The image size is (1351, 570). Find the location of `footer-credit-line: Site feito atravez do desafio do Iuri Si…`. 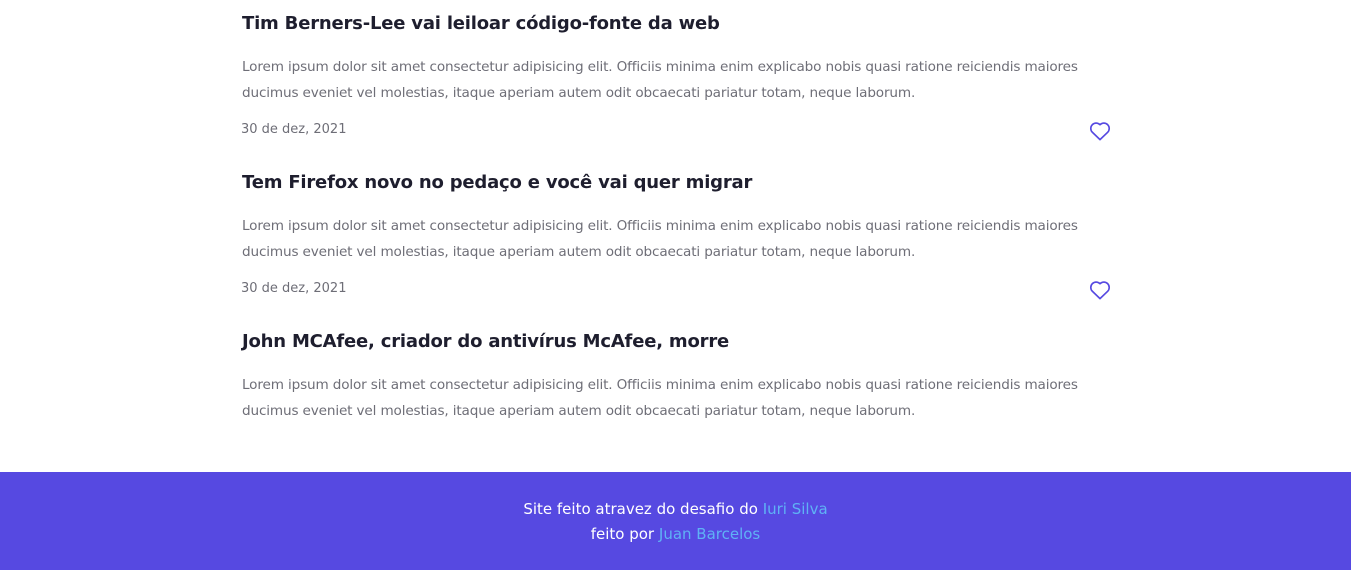

footer-credit-line: Site feito atravez do desafio do Iuri Si… is located at coordinates (675, 509).